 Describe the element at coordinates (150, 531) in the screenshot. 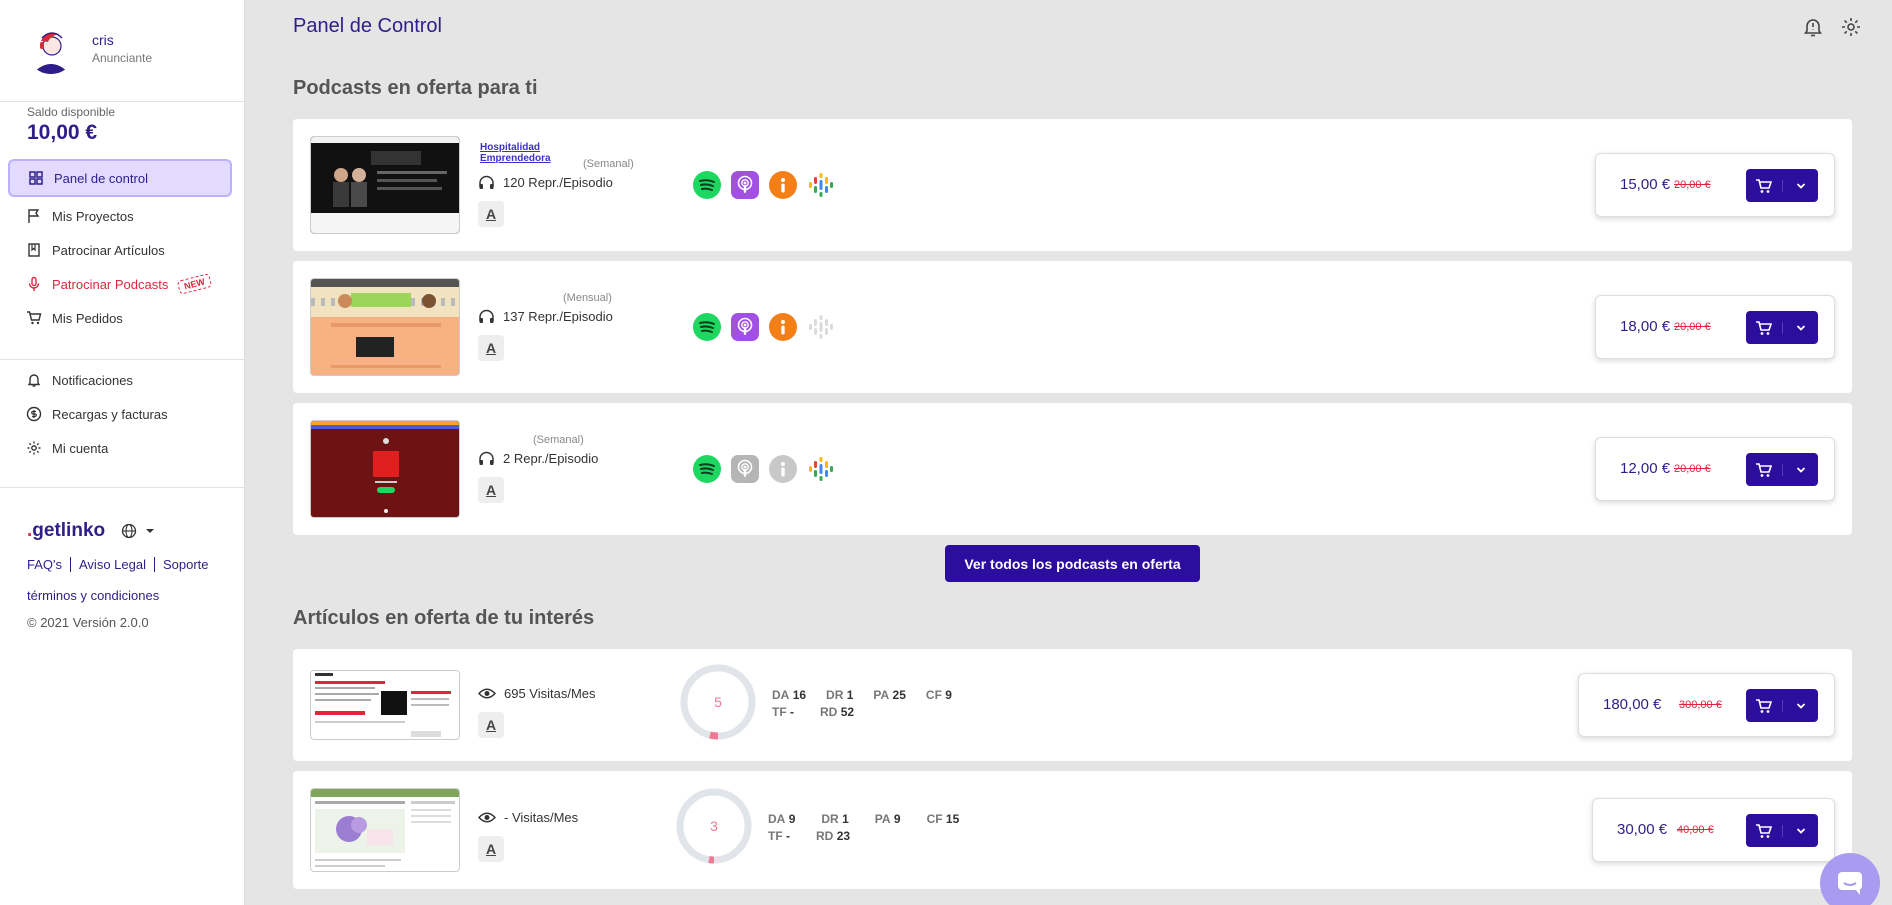

I see `caret-down-icon` at that location.